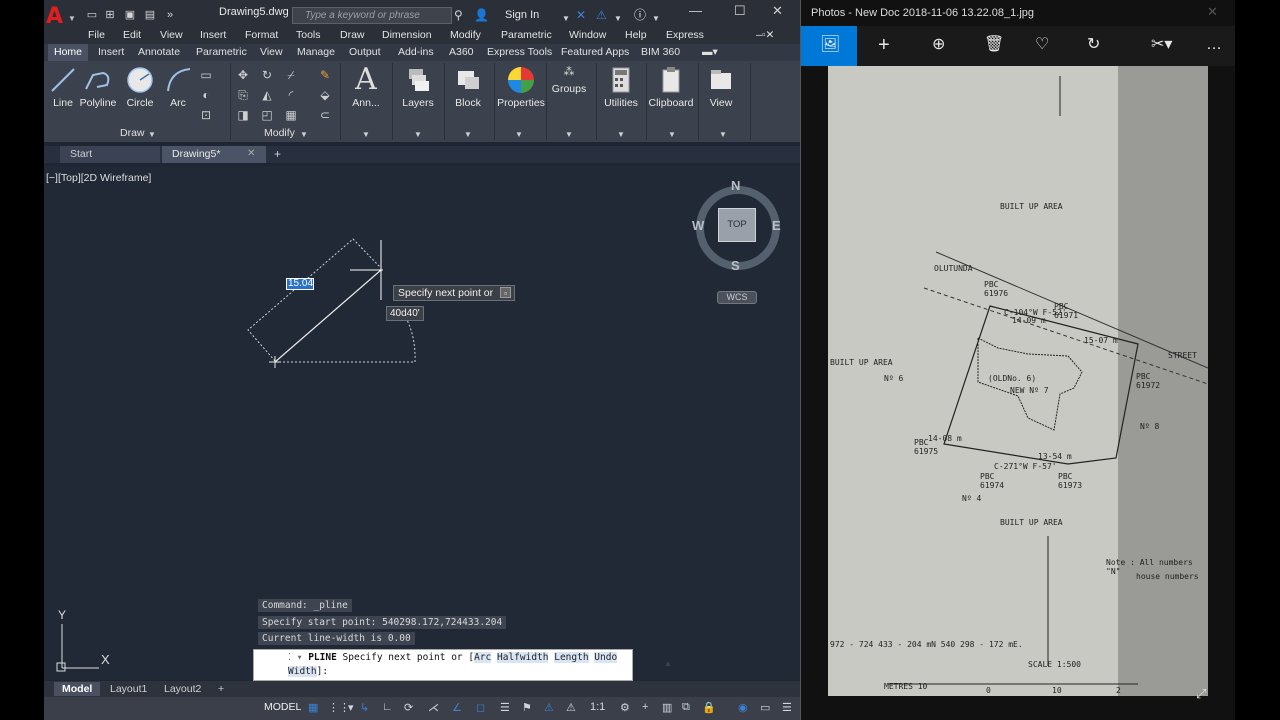 Image resolution: width=1280 pixels, height=720 pixels. I want to click on erase-icon: ✎, so click(325, 75).